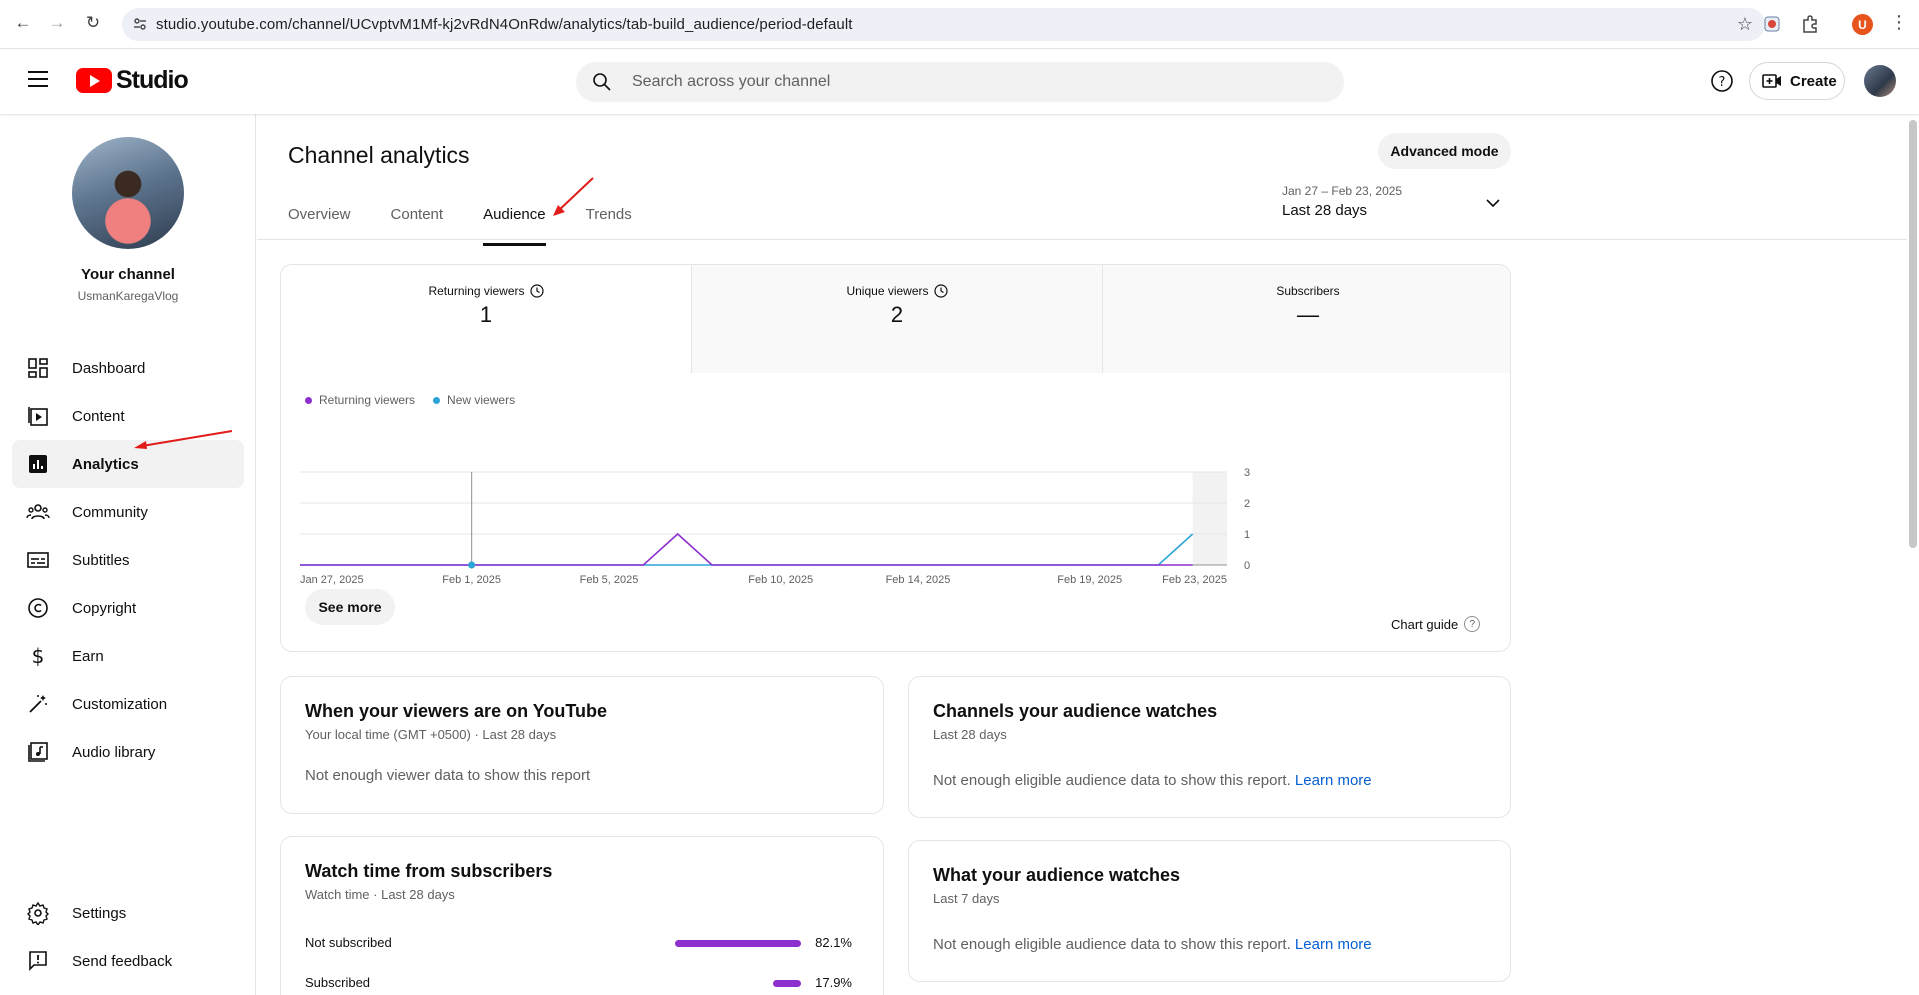 The height and width of the screenshot is (995, 1919). I want to click on y-tick-label: 2, so click(1247, 504).